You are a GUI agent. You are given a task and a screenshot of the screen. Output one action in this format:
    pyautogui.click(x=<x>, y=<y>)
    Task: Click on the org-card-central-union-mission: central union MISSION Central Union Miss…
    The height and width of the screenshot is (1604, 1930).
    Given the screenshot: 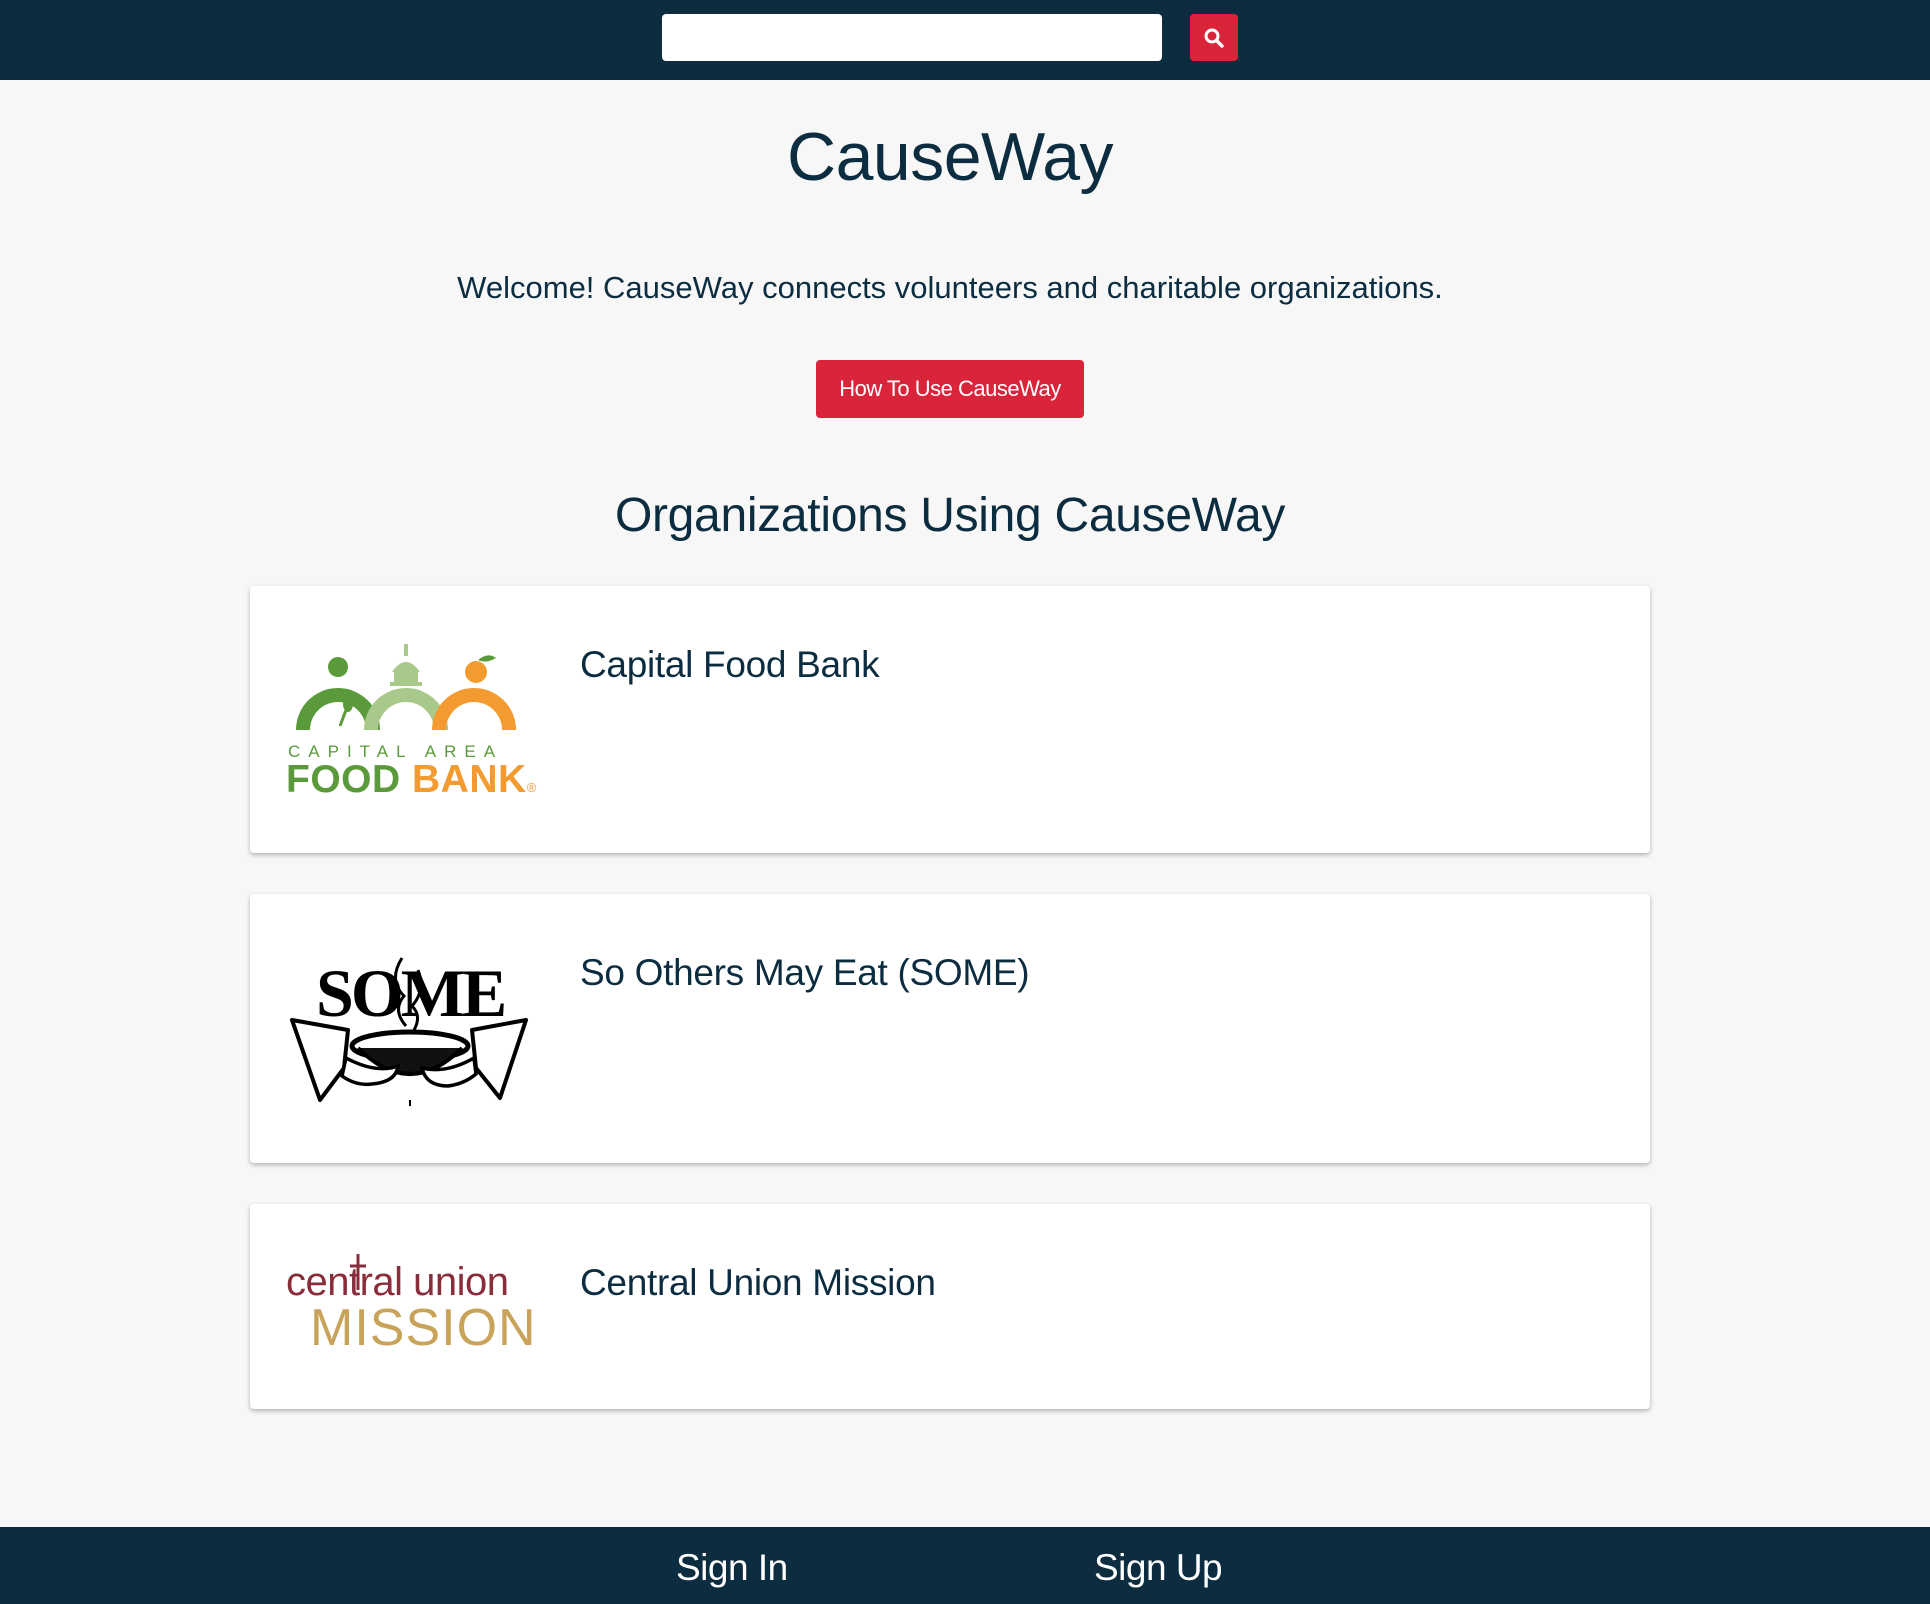 What is the action you would take?
    pyautogui.click(x=950, y=1306)
    